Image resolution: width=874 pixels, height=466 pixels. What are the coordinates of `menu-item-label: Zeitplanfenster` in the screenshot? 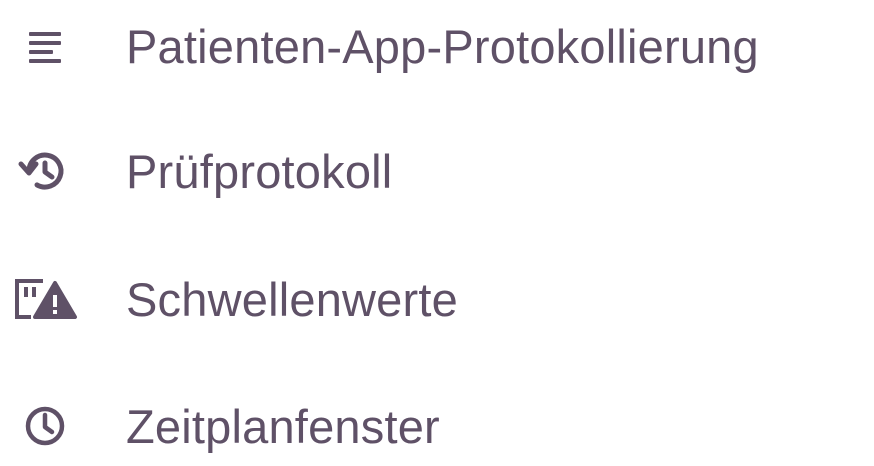 It's located at (283, 426).